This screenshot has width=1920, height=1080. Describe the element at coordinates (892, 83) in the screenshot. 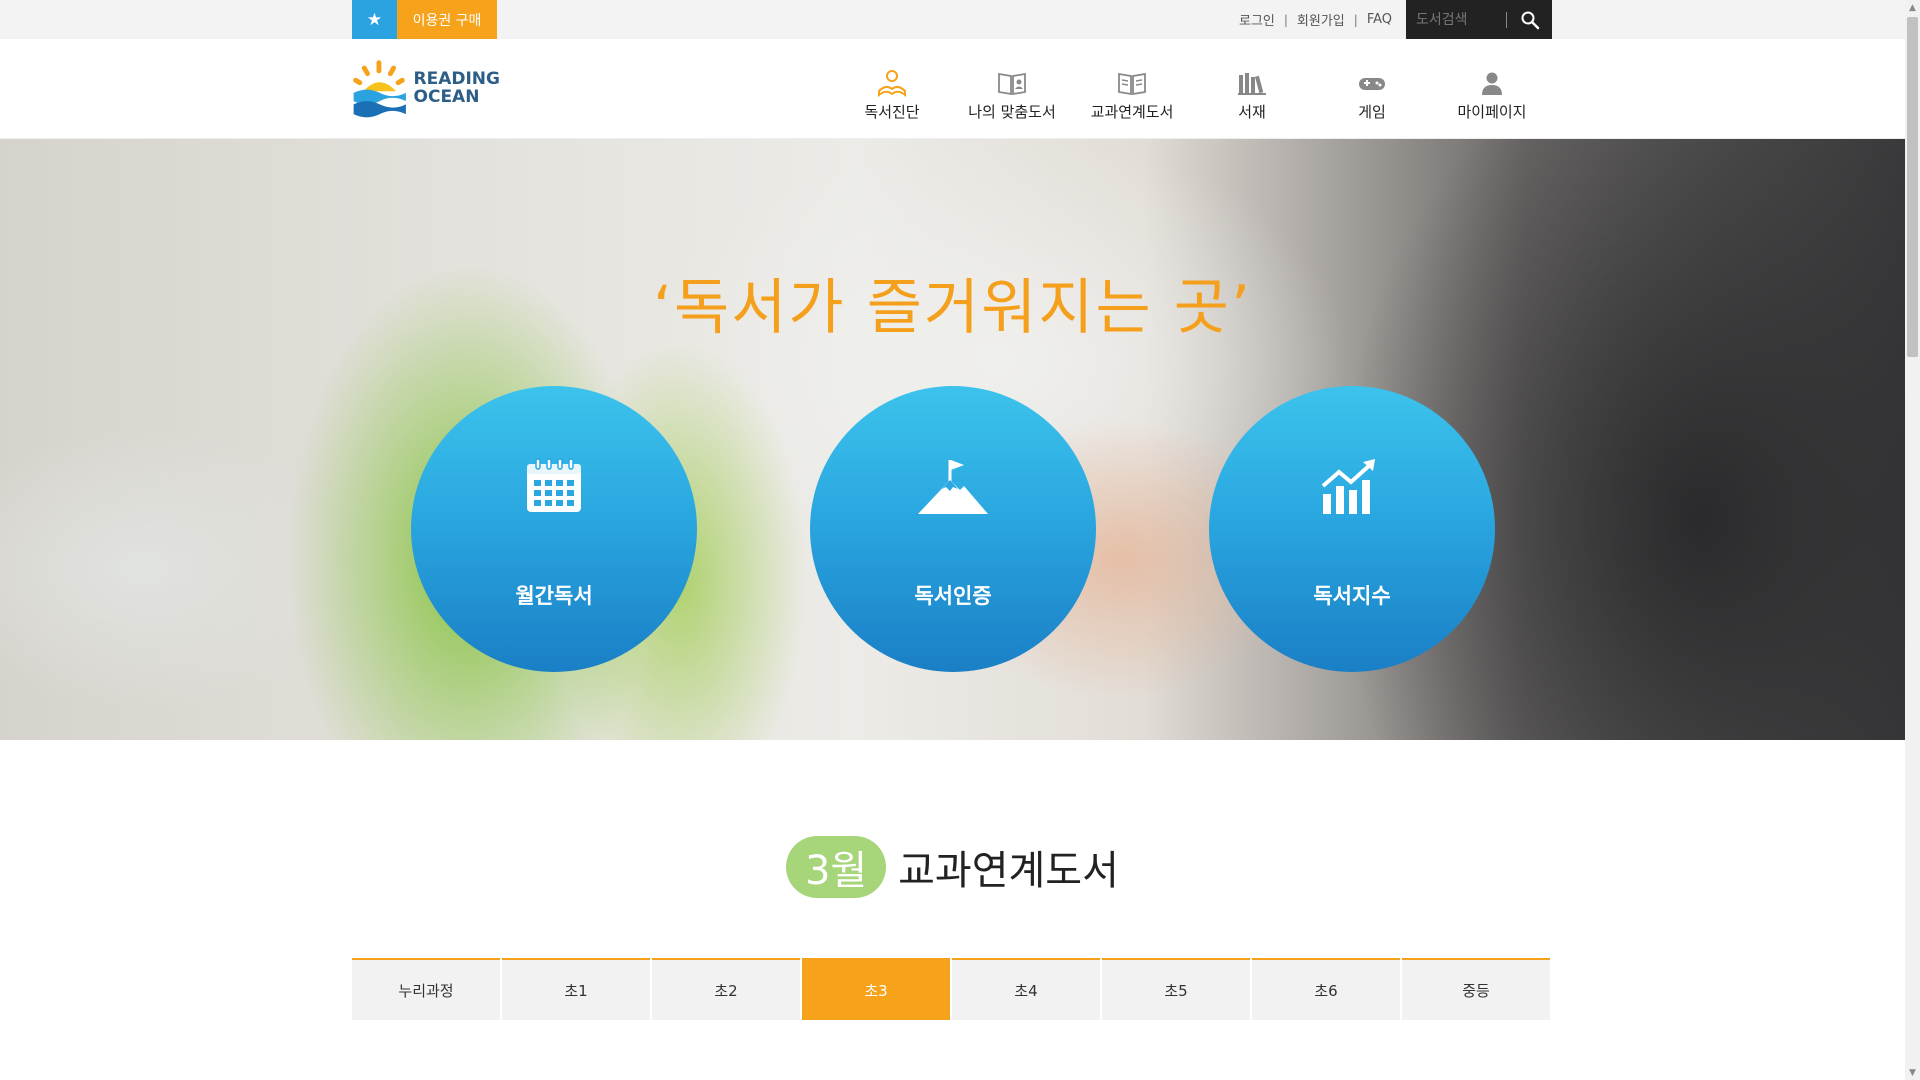

I see `reading-person-icon` at that location.